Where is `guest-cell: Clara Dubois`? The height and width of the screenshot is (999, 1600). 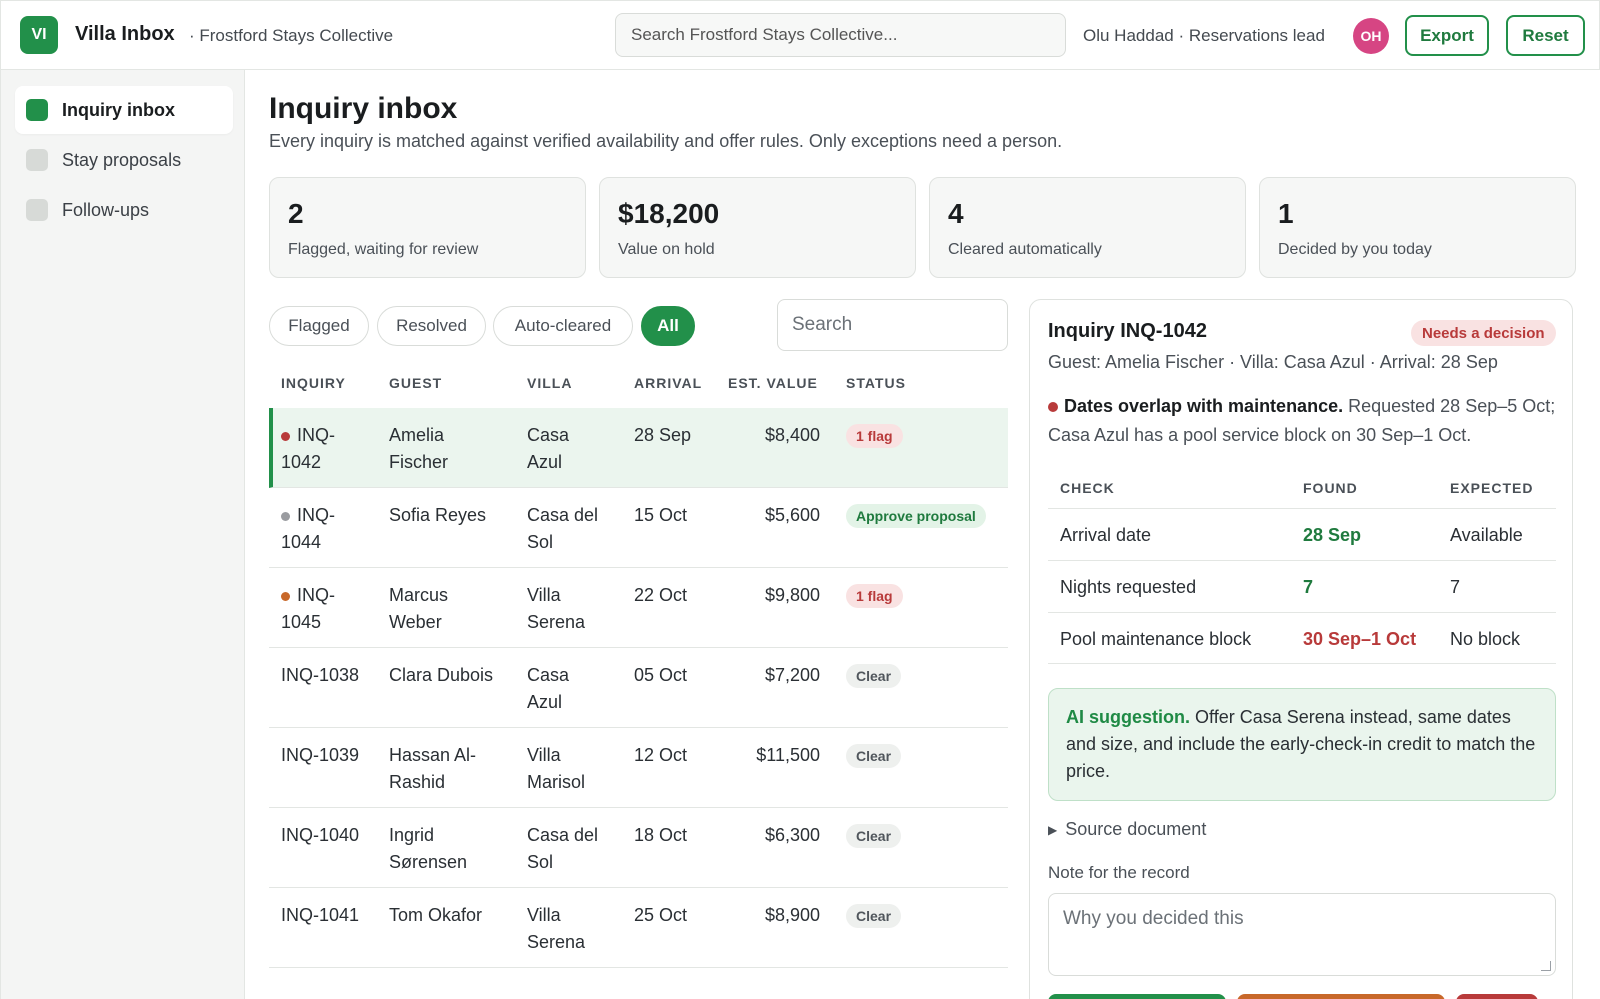
guest-cell: Clara Dubois is located at coordinates (441, 675).